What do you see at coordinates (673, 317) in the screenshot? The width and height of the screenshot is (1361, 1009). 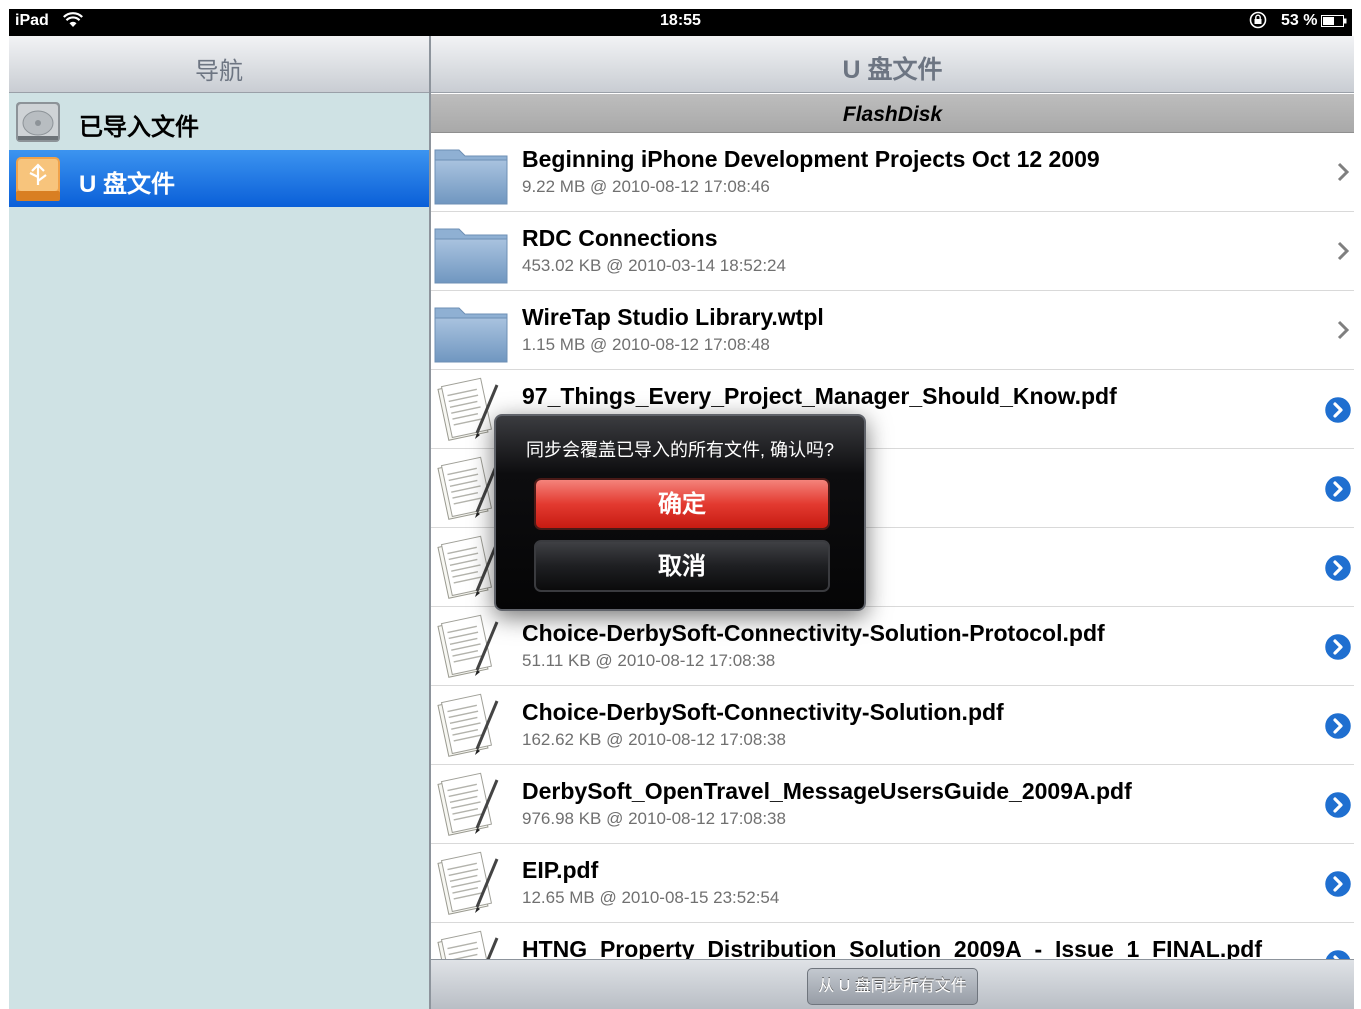 I see `file-name: WireTap Studio Library.wtpl` at bounding box center [673, 317].